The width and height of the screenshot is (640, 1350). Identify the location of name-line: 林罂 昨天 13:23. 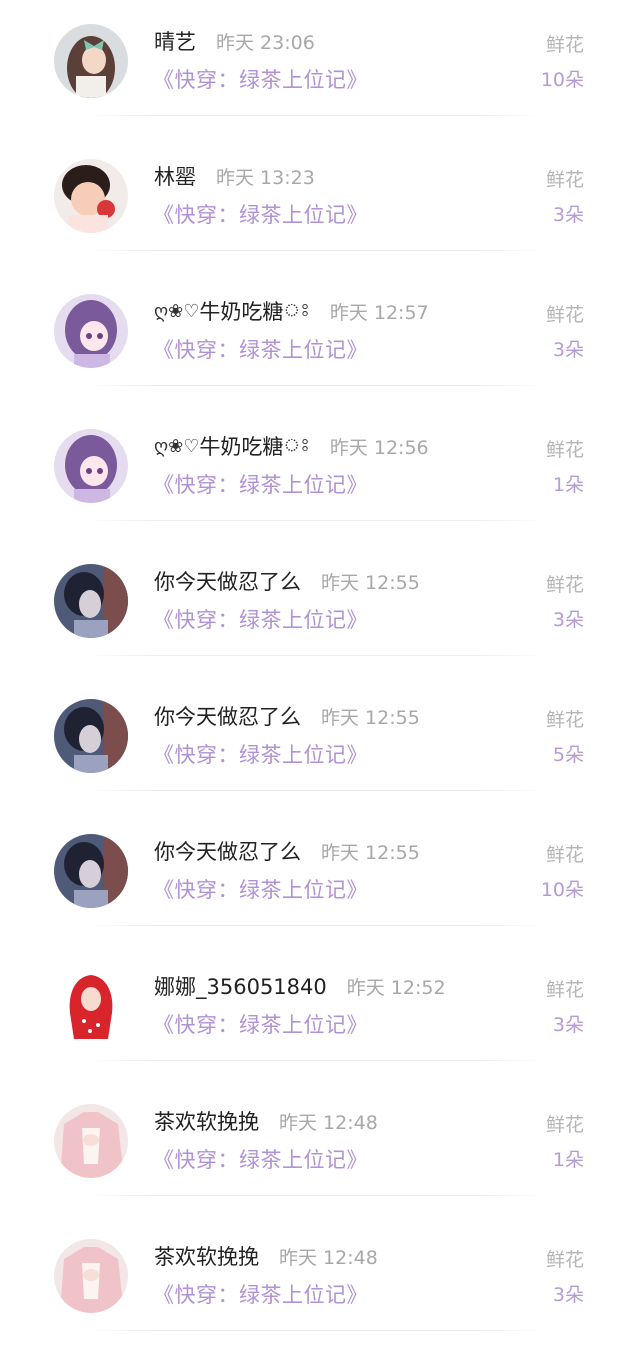
(234, 176).